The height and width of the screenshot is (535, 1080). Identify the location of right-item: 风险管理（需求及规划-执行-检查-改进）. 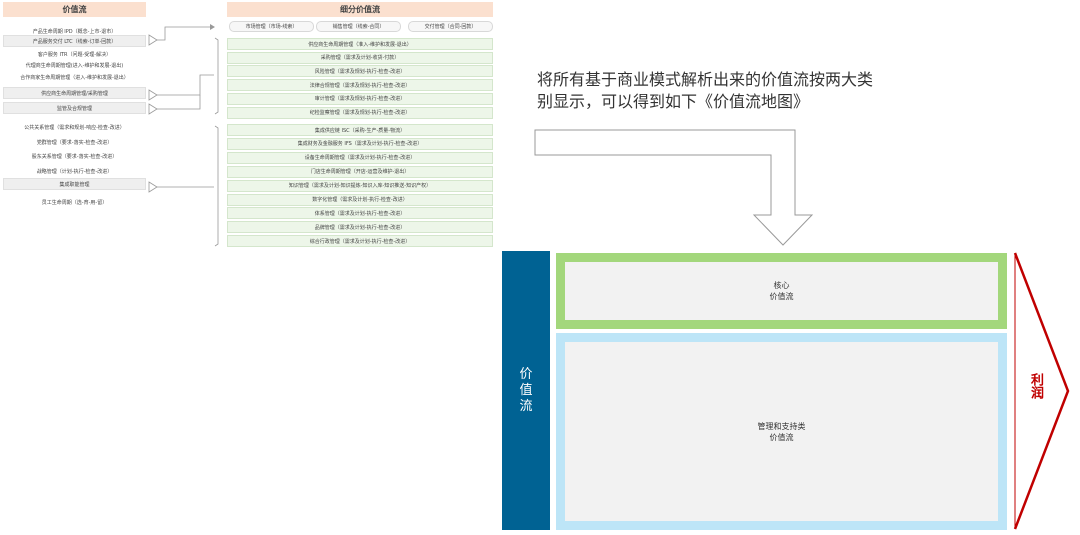
(360, 71).